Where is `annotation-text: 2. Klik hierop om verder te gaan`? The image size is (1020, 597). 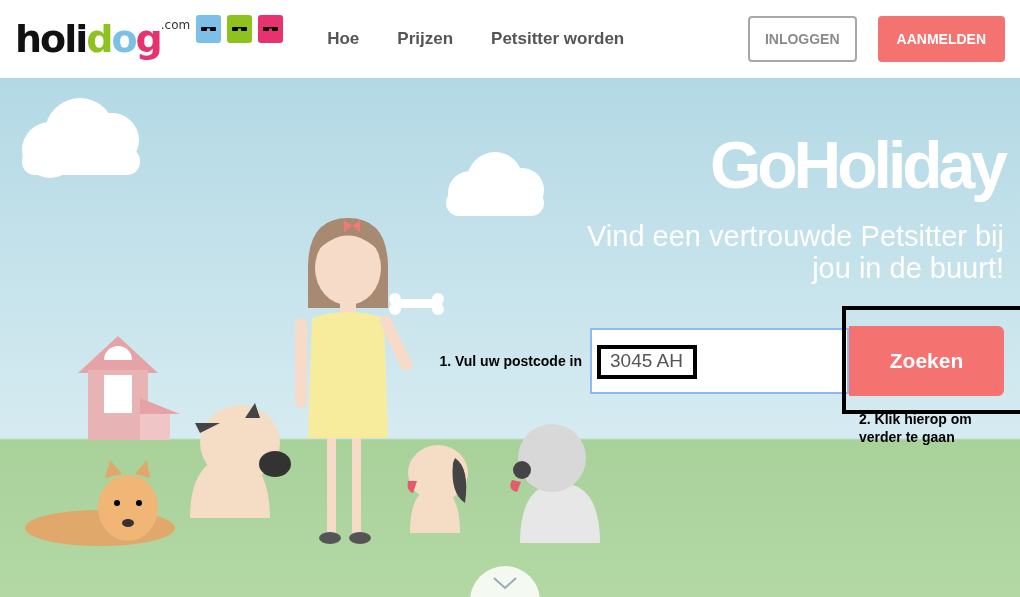
annotation-text: 2. Klik hierop om verder te gaan is located at coordinates (916, 428).